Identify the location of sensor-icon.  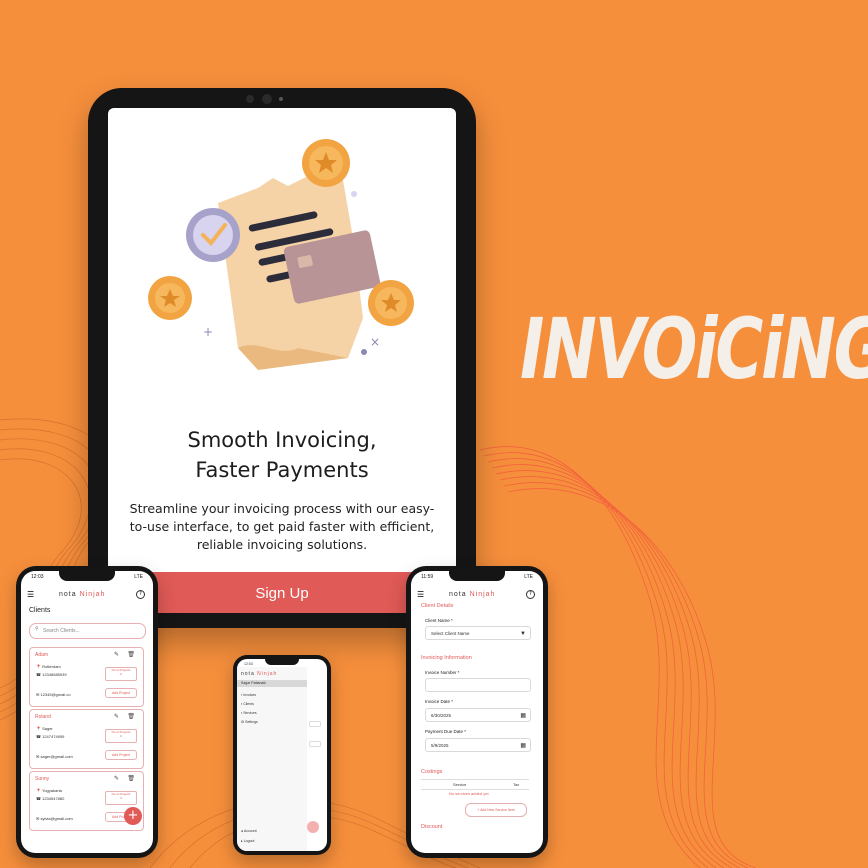
(281, 99).